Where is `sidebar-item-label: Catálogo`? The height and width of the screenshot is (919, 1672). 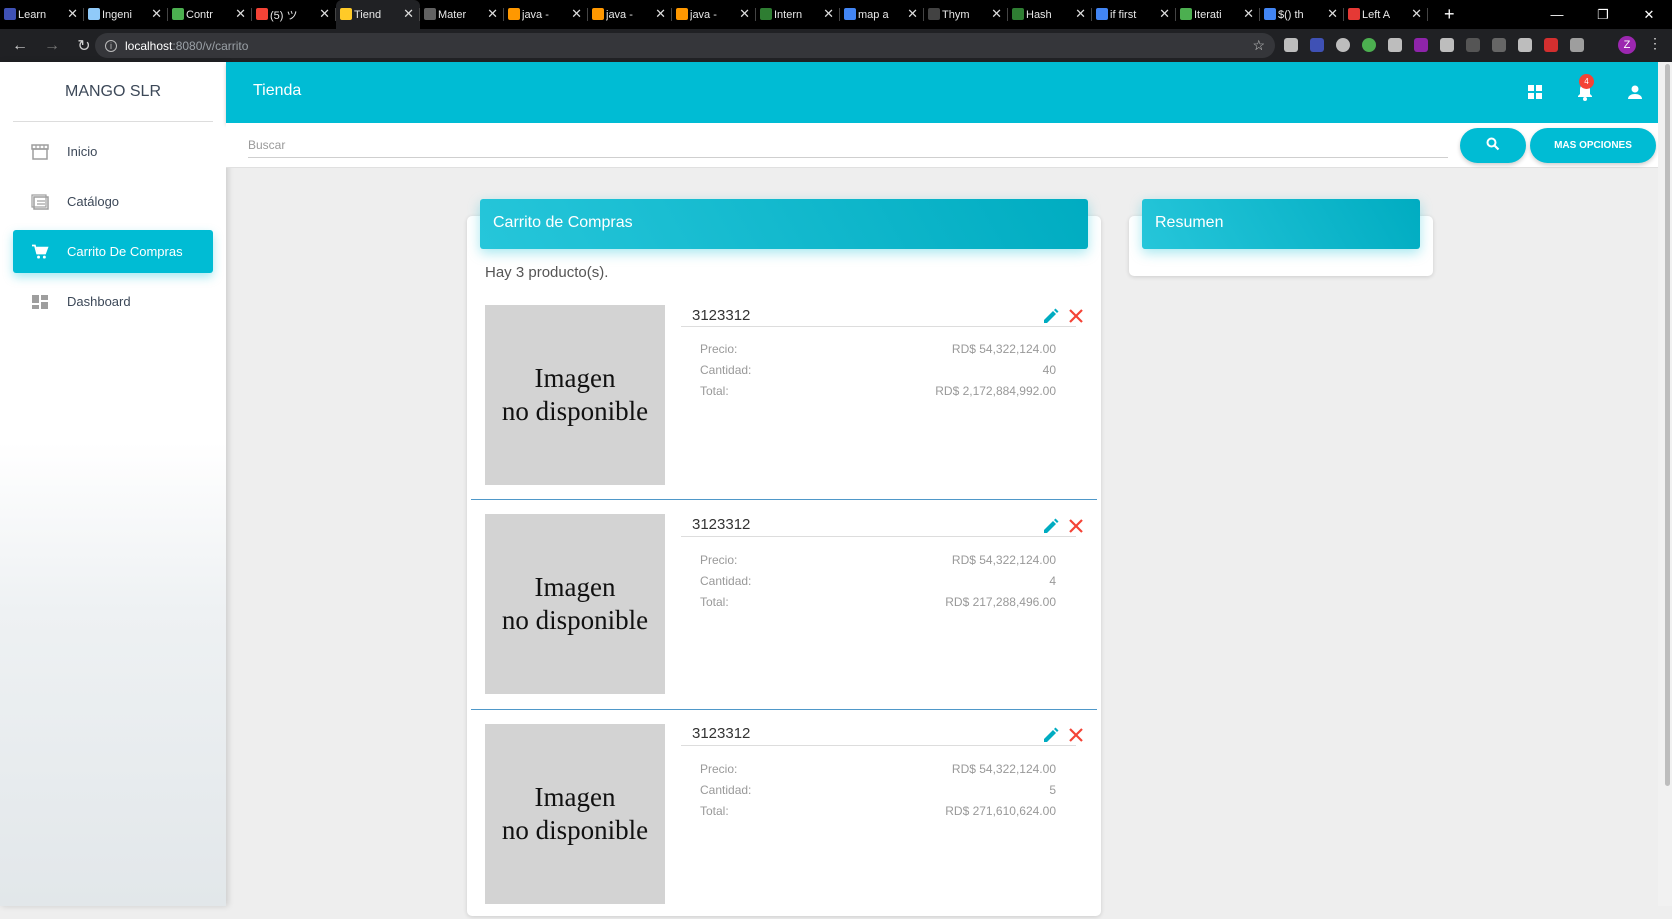
sidebar-item-label: Catálogo is located at coordinates (93, 201).